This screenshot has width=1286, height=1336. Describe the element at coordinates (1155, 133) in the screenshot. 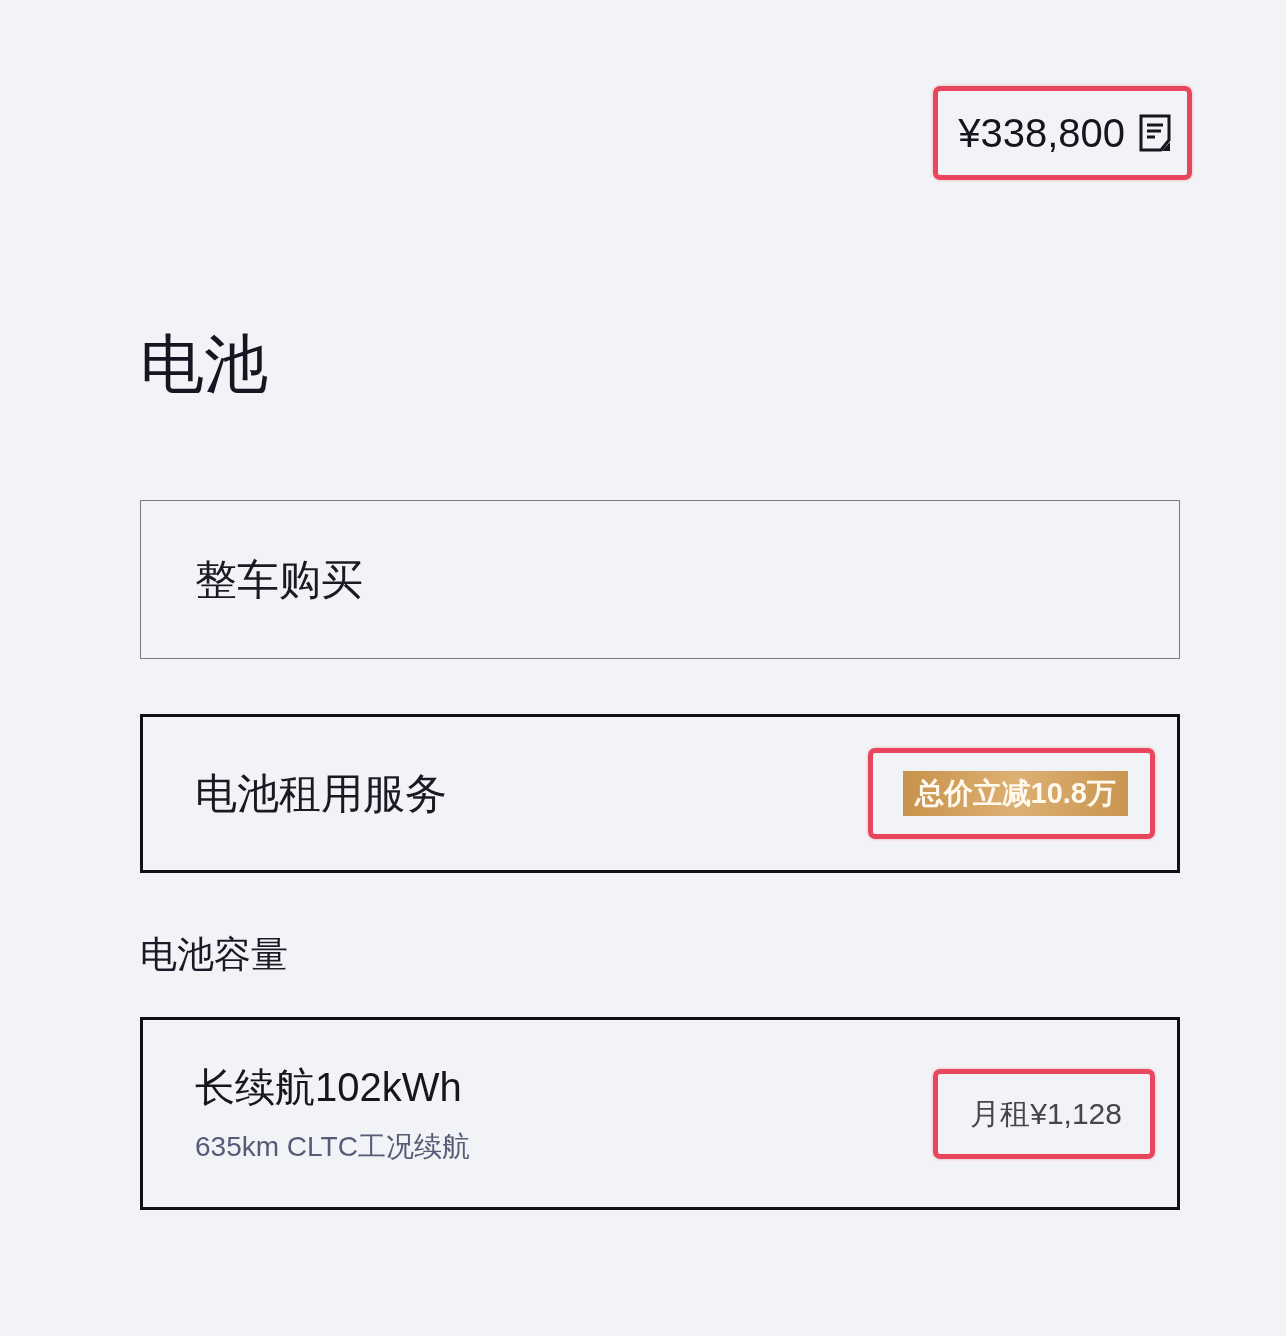

I see `document-icon` at that location.